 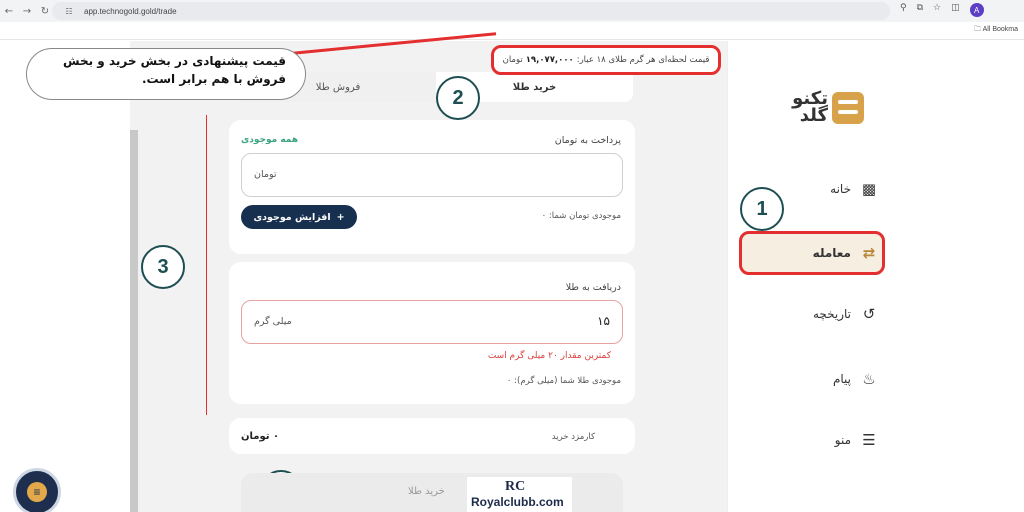 I want to click on brand-logo: تکنو گلد, so click(x=820, y=113).